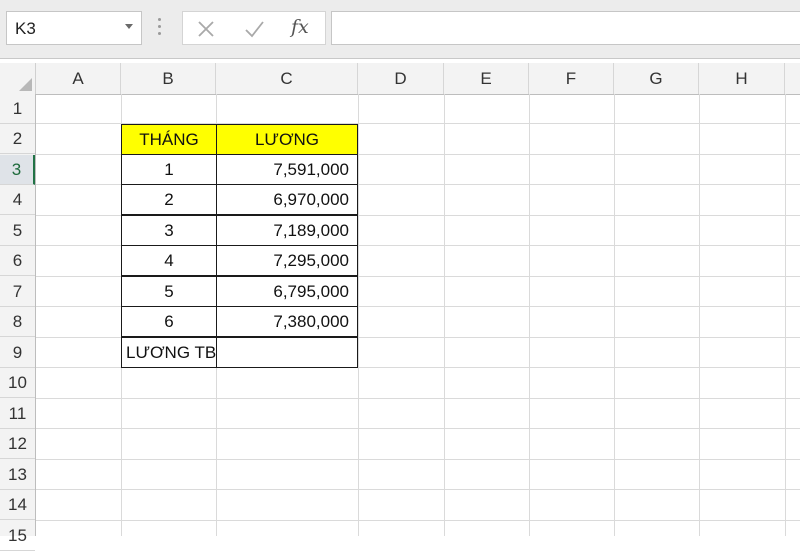 Image resolution: width=800 pixels, height=551 pixels. Describe the element at coordinates (17, 200) in the screenshot. I see `row-header-4: 4` at that location.